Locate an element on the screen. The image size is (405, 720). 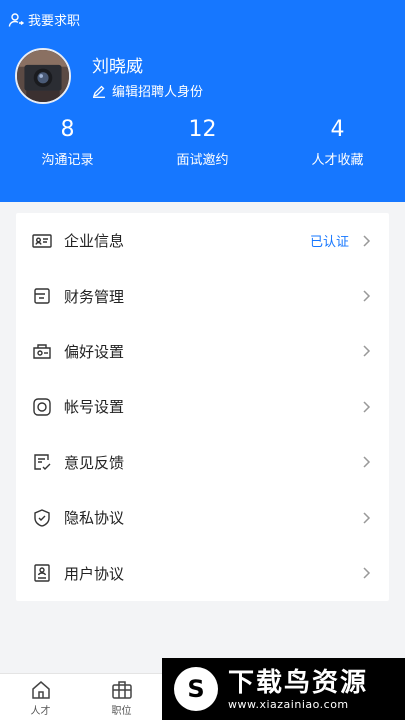
pencil-icon is located at coordinates (98, 91).